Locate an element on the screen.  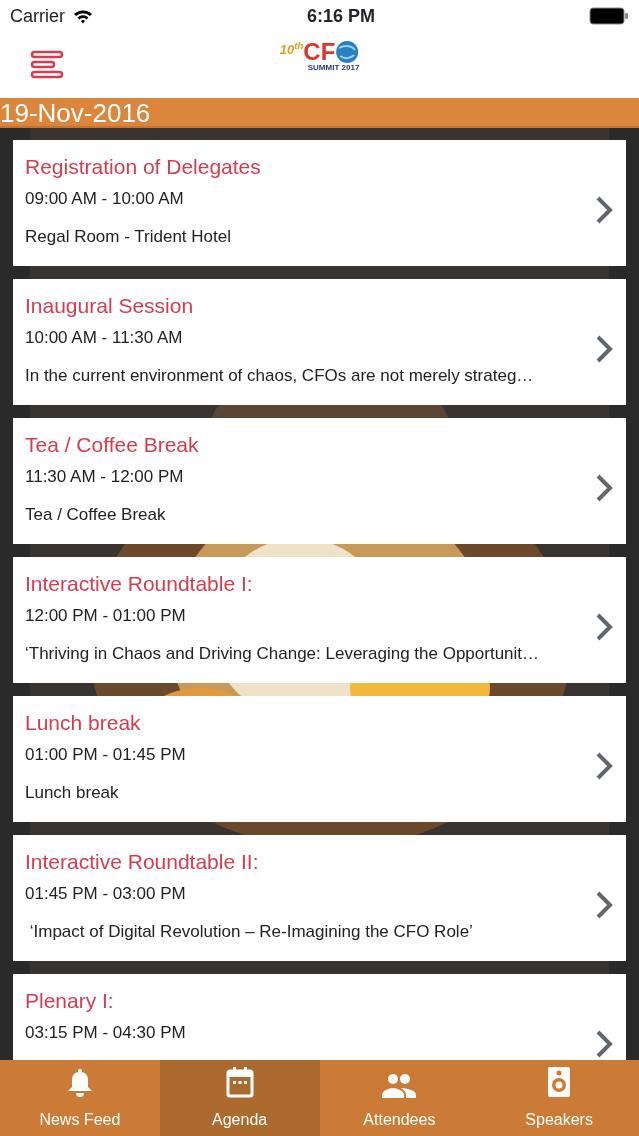
bell-icon is located at coordinates (79, 1083).